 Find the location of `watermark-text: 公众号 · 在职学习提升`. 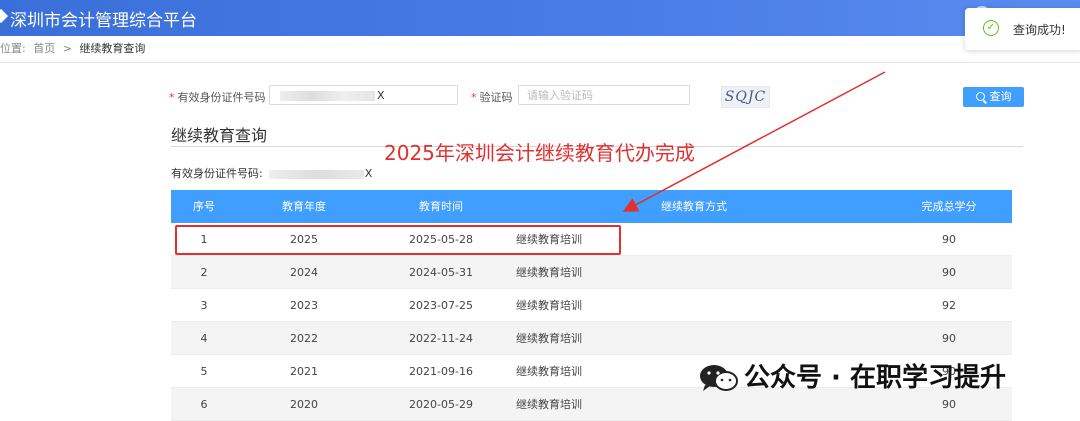

watermark-text: 公众号 · 在职学习提升 is located at coordinates (875, 378).